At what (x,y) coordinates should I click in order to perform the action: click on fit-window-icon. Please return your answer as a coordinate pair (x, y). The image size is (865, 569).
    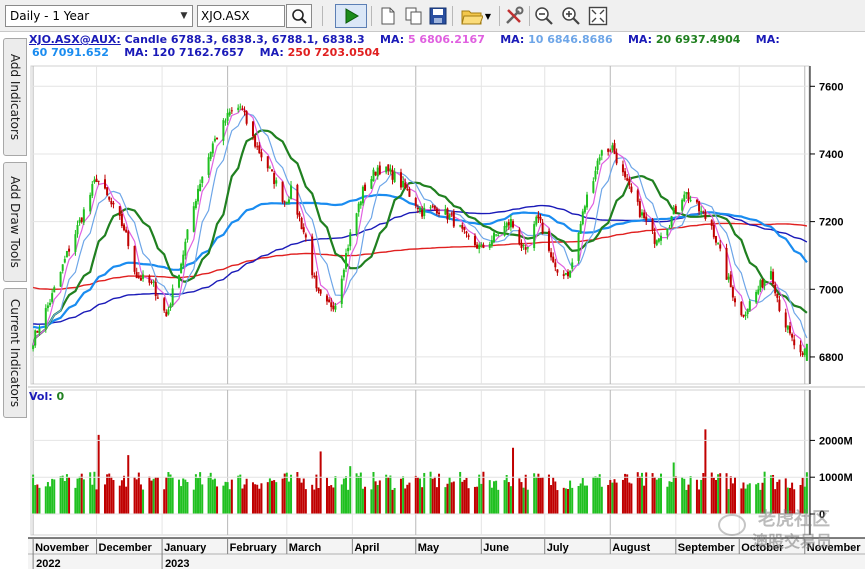
    Looking at the image, I should click on (598, 16).